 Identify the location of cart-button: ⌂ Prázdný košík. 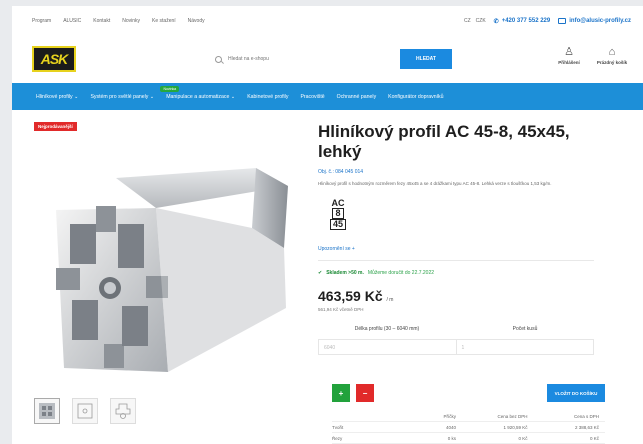
(612, 54).